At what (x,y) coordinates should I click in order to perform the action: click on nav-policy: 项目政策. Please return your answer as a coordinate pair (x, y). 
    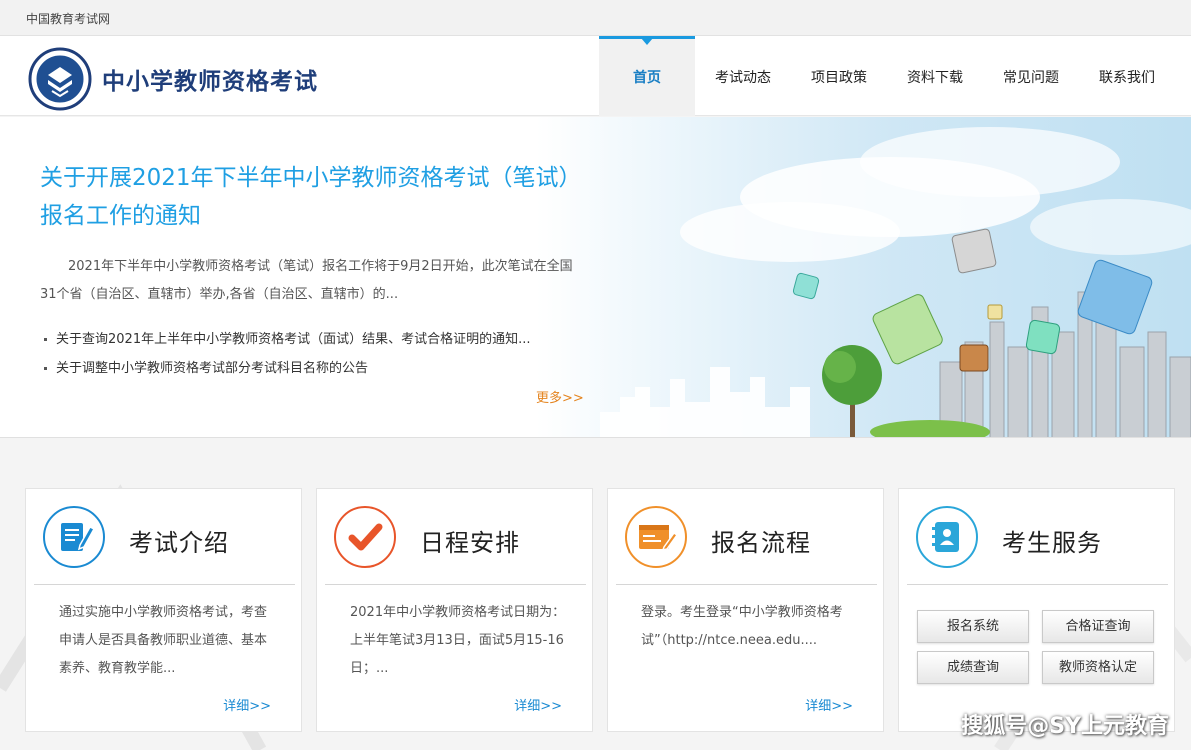
    Looking at the image, I should click on (839, 76).